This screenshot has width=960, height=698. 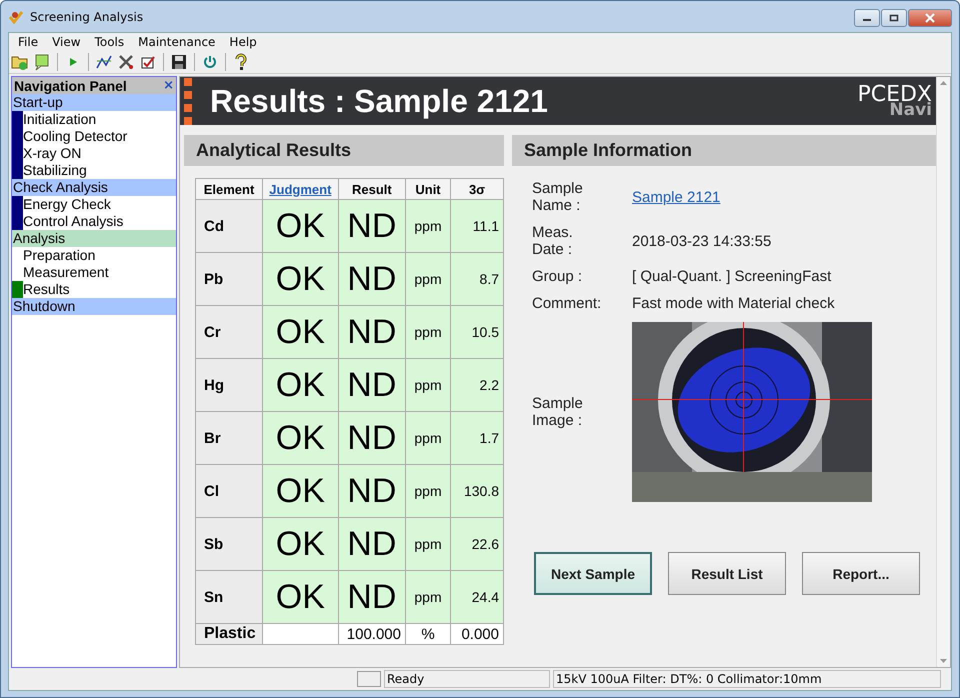 What do you see at coordinates (46, 289) in the screenshot?
I see `nav-item: Results` at bounding box center [46, 289].